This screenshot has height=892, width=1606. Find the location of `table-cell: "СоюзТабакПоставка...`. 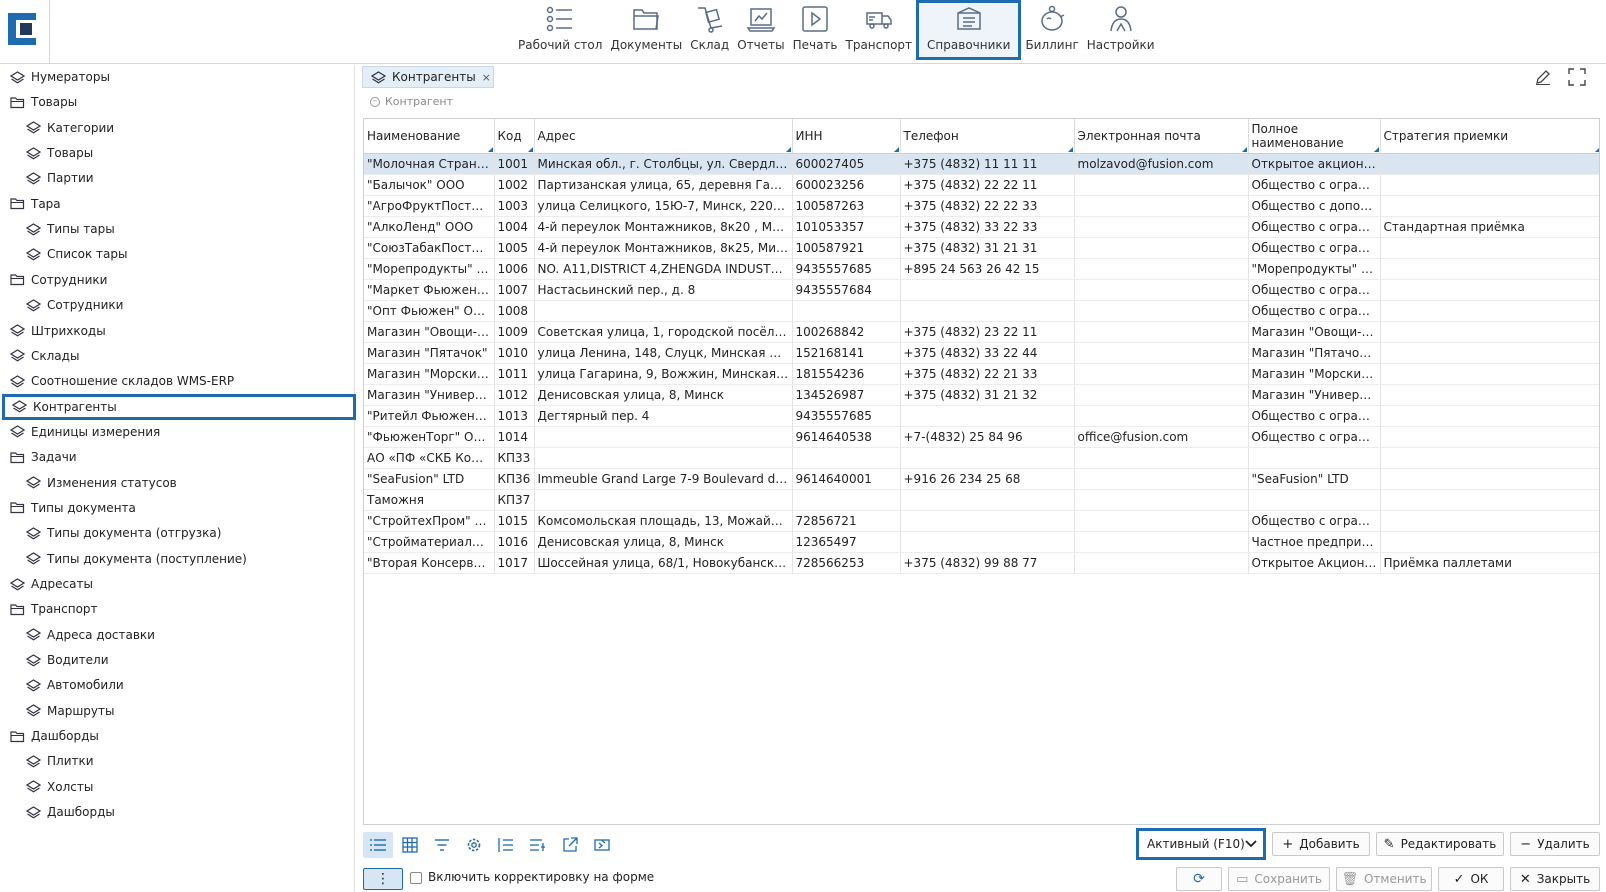

table-cell: "СоюзТабакПоставка... is located at coordinates (429, 248).